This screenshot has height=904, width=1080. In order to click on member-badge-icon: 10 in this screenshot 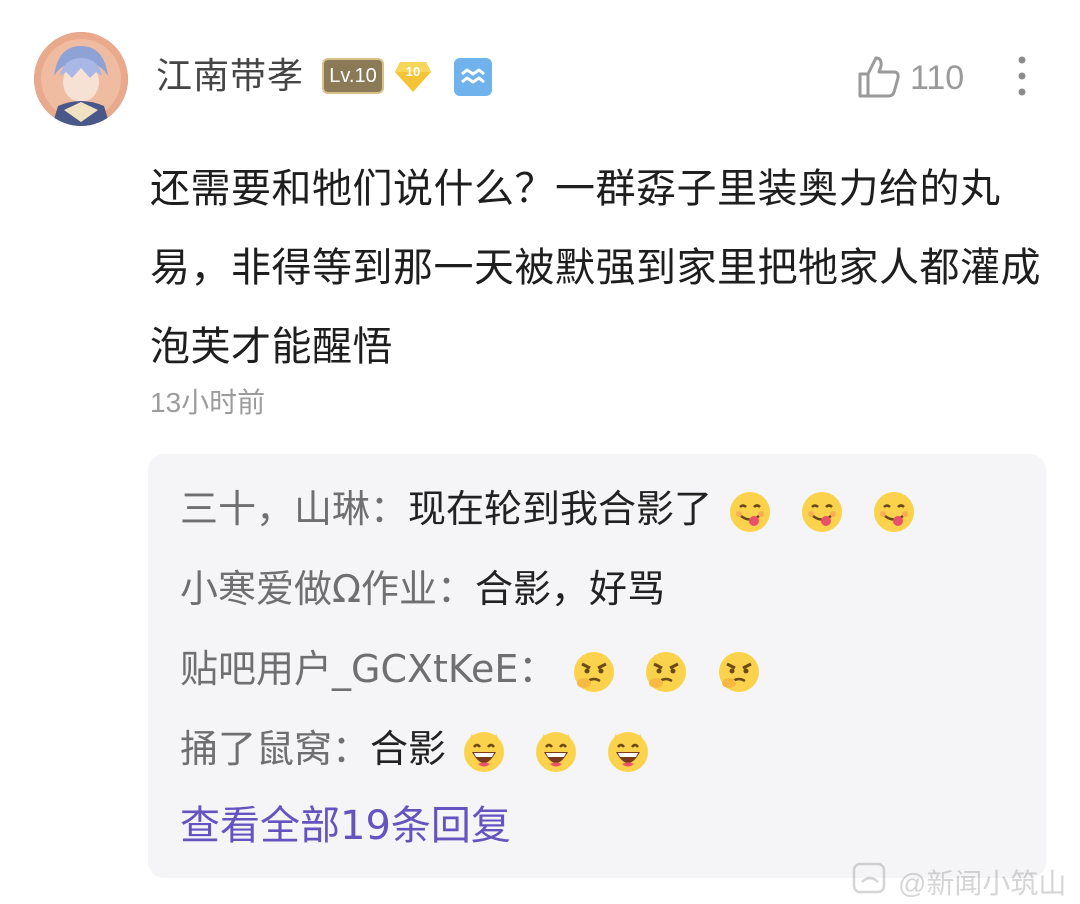, I will do `click(413, 76)`.